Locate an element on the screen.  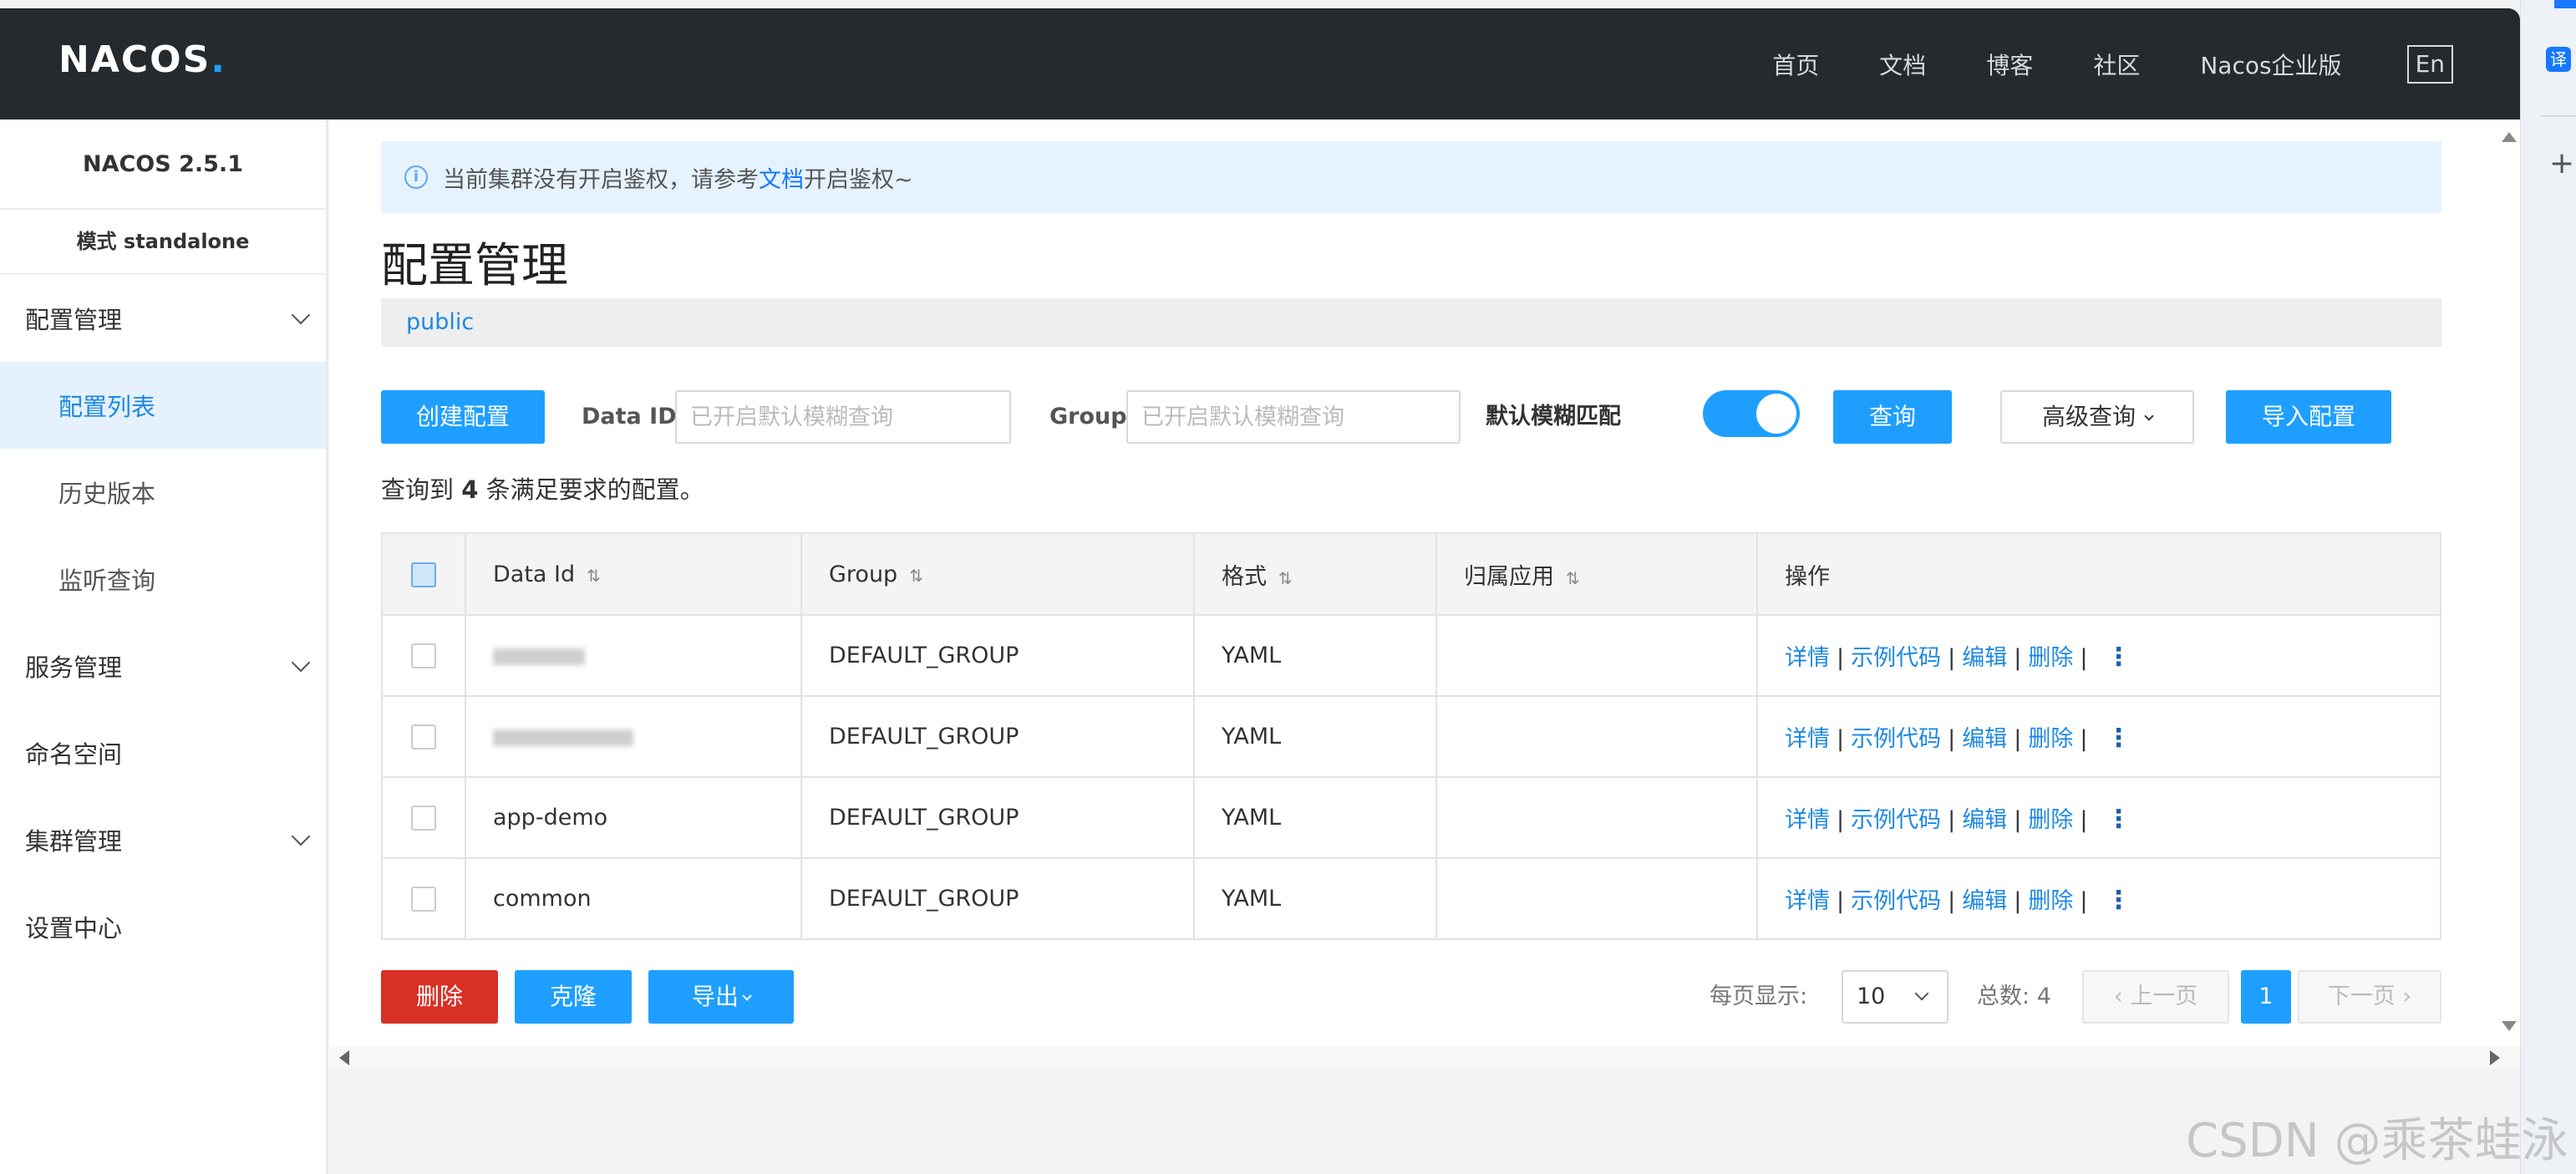
fuzzy-match-toggle is located at coordinates (1751, 413).